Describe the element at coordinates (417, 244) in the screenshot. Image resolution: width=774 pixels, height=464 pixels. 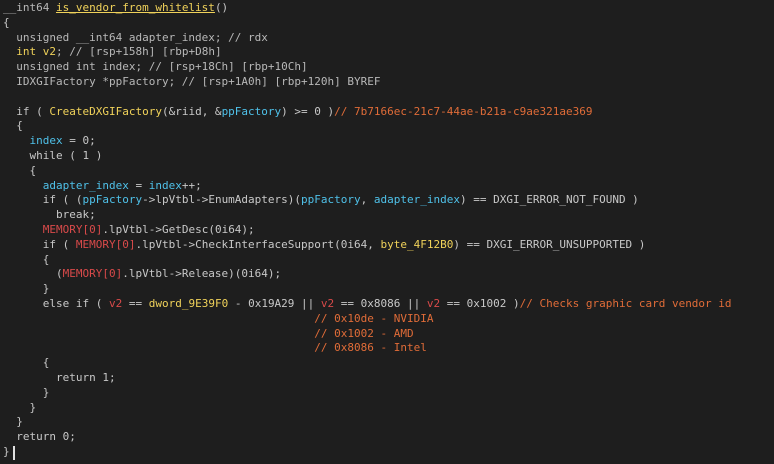
I see `code-token: byte_4F12B0` at that location.